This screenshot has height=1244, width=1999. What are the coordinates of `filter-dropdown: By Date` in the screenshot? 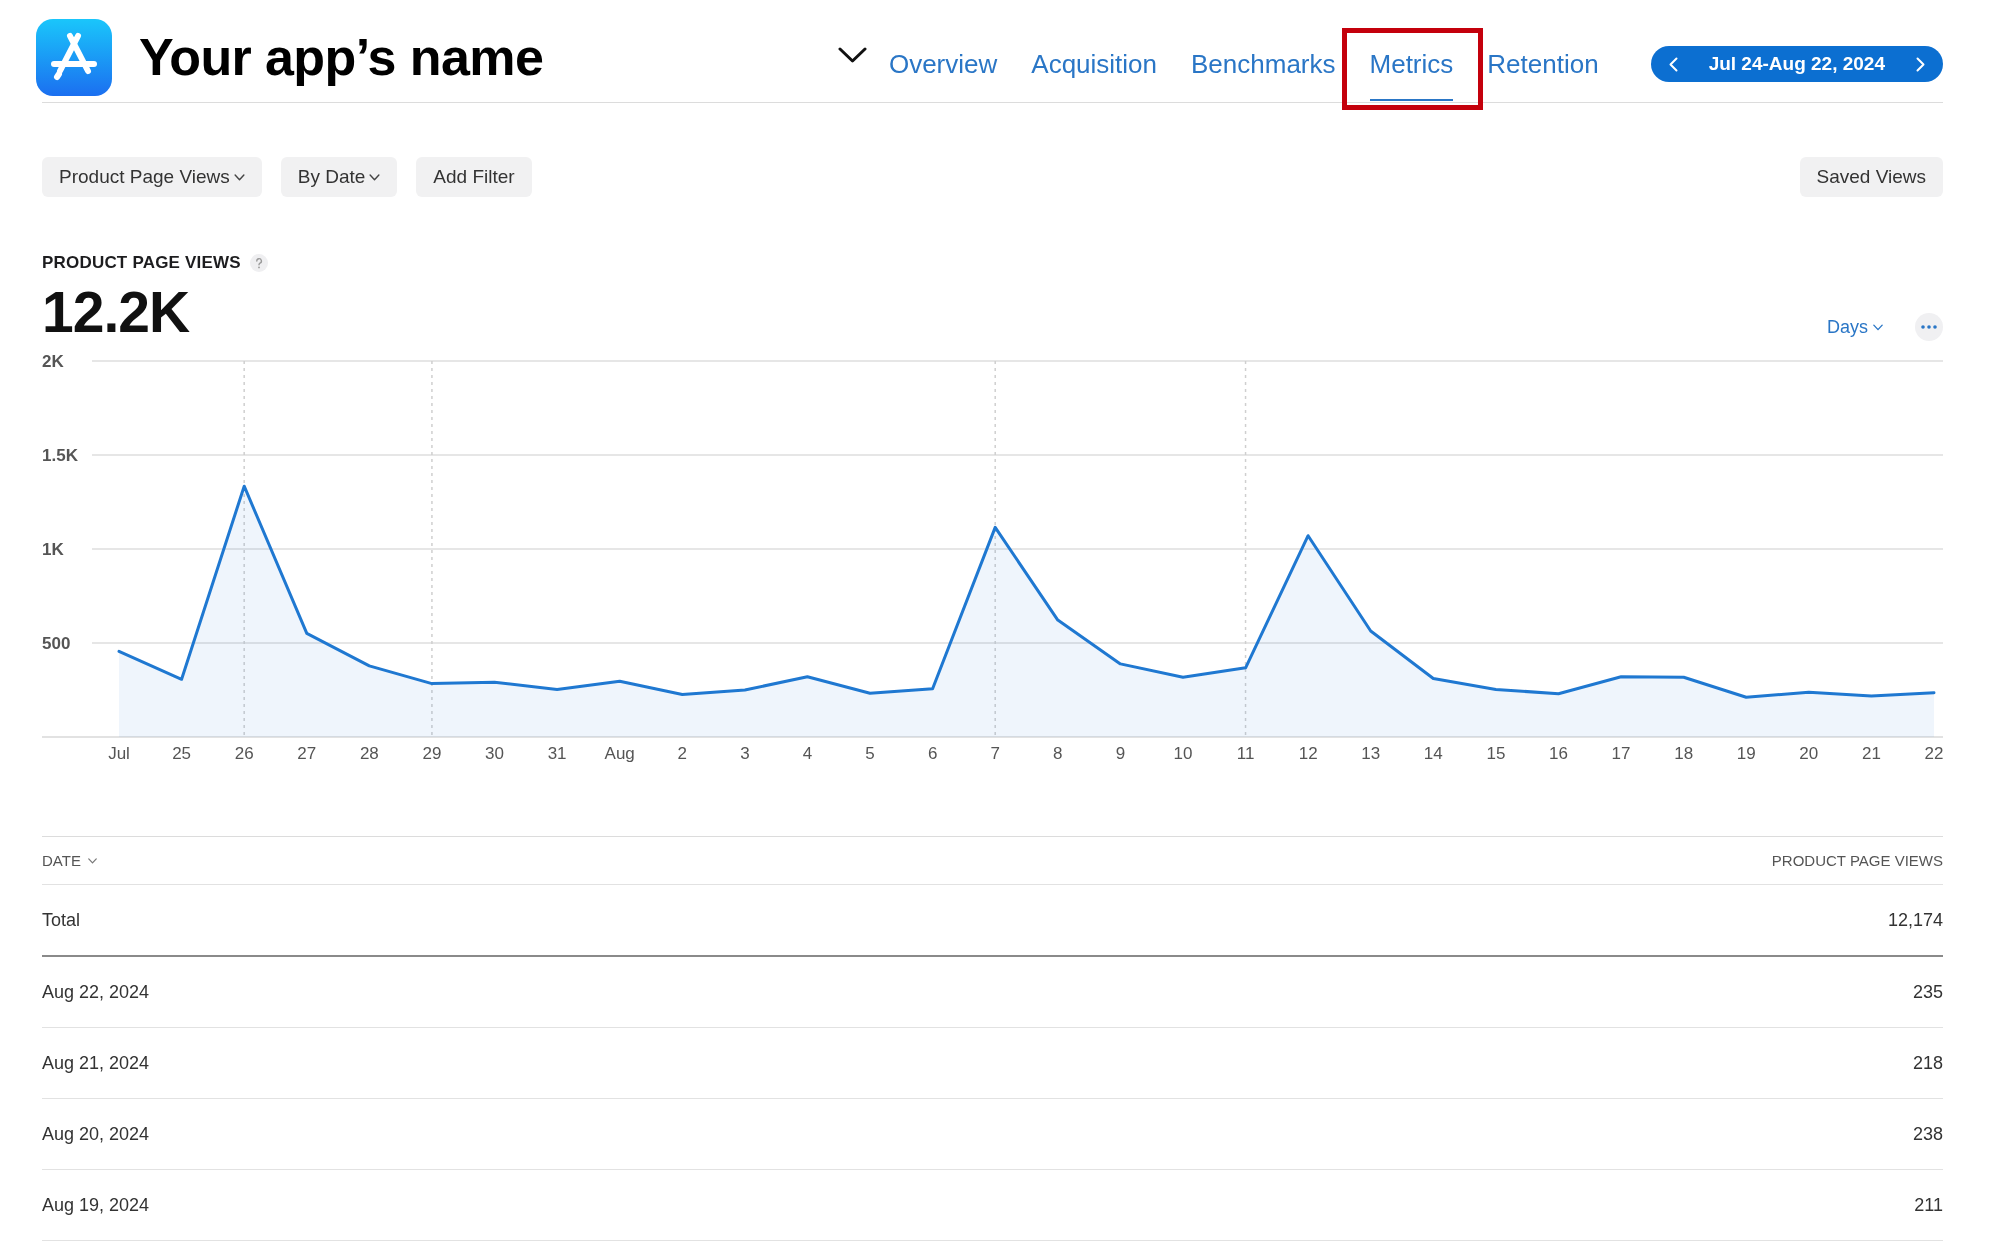 It's located at (339, 177).